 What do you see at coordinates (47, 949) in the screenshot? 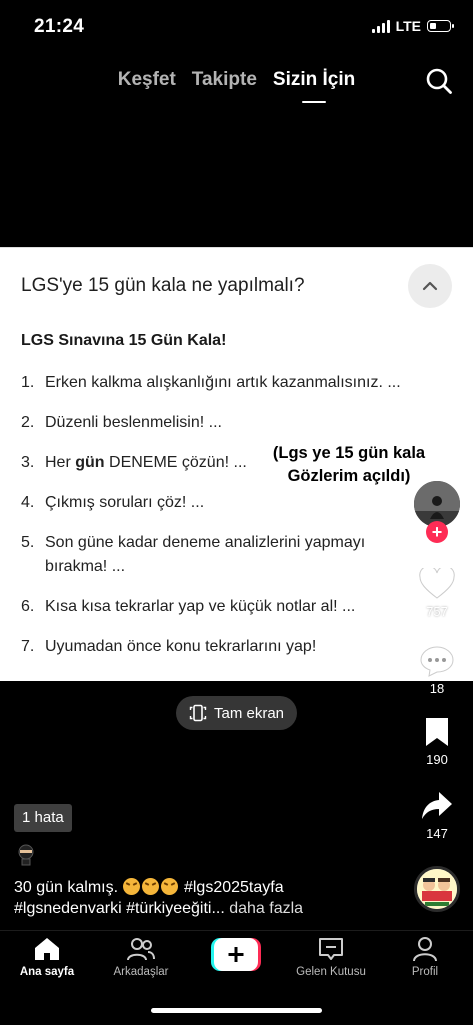
I see `home-icon` at bounding box center [47, 949].